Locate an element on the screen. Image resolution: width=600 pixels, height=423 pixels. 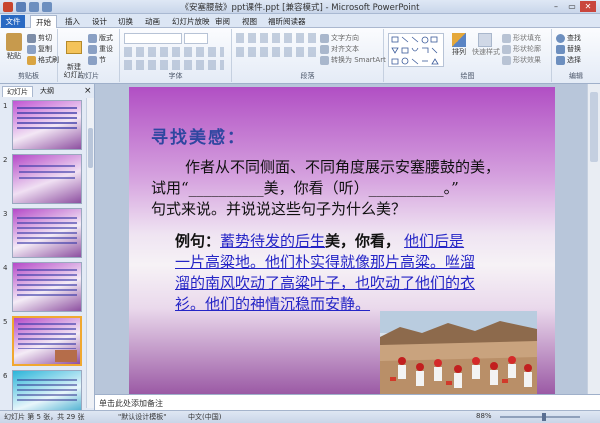
tab-home: 开始 is located at coordinates (43, 21).